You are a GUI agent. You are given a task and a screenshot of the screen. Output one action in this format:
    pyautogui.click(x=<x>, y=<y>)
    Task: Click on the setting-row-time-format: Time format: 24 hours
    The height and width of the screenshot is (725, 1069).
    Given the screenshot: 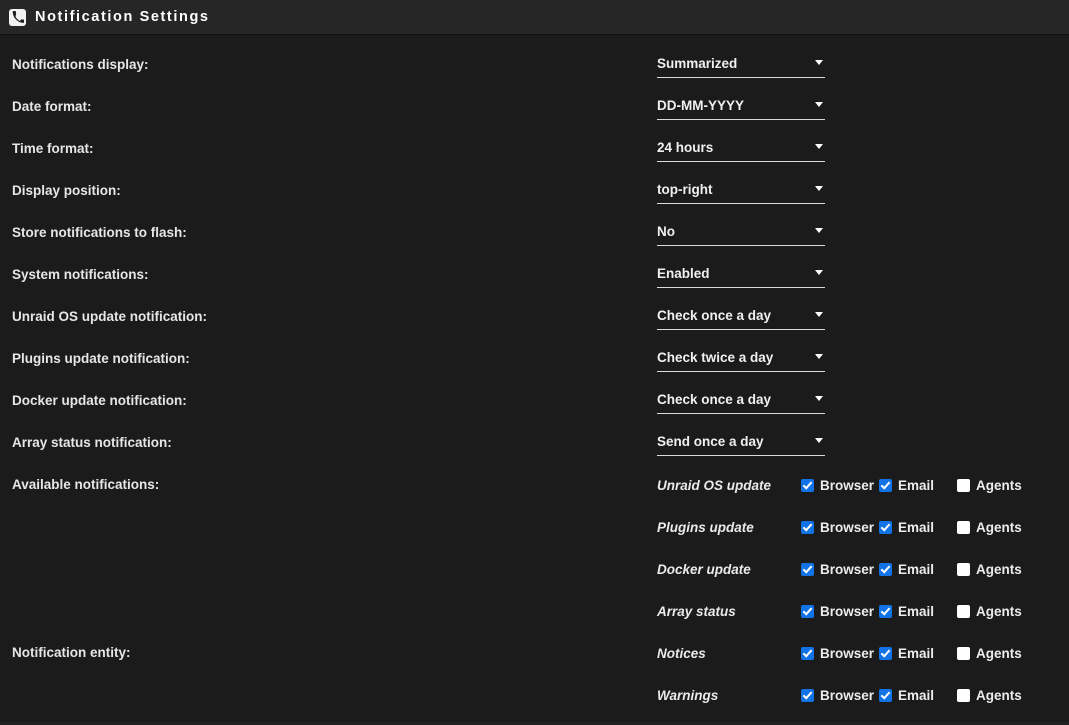 What is the action you would take?
    pyautogui.click(x=534, y=149)
    